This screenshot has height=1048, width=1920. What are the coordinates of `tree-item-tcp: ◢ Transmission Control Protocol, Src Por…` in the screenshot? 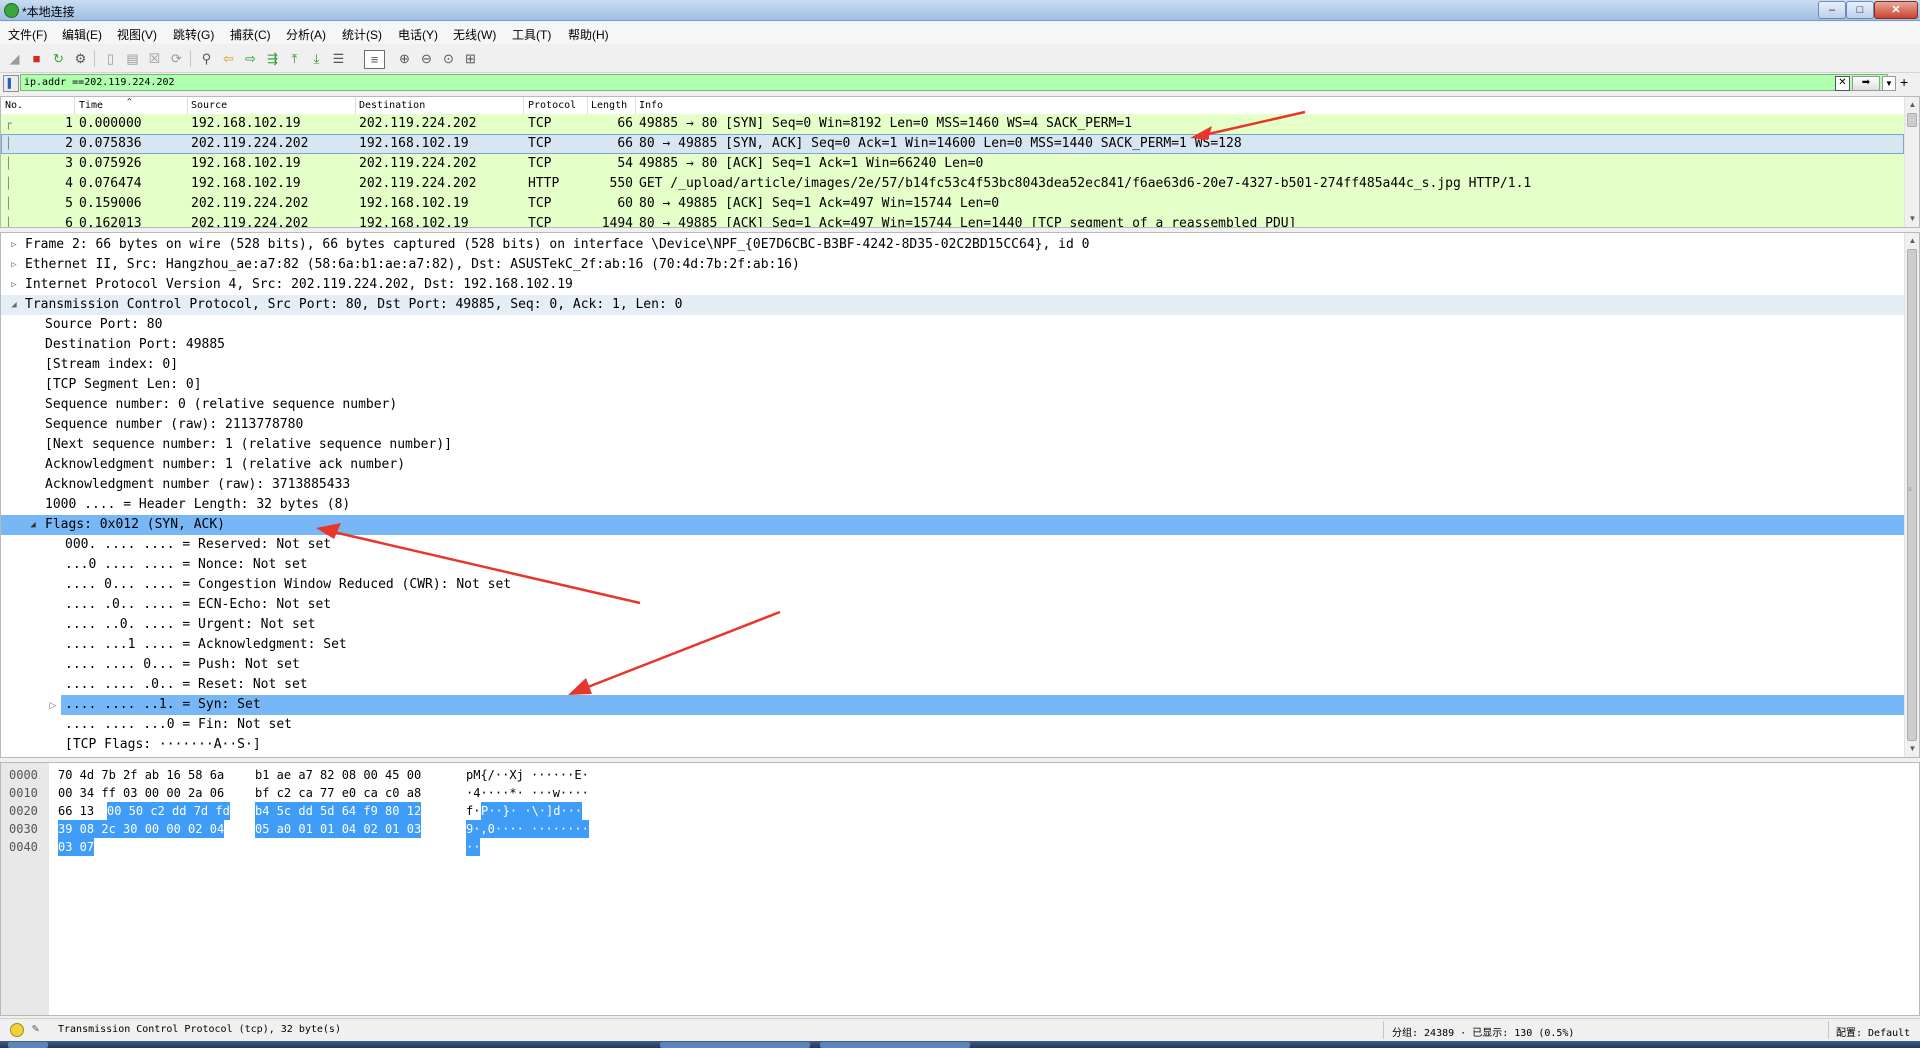 It's located at (952, 305).